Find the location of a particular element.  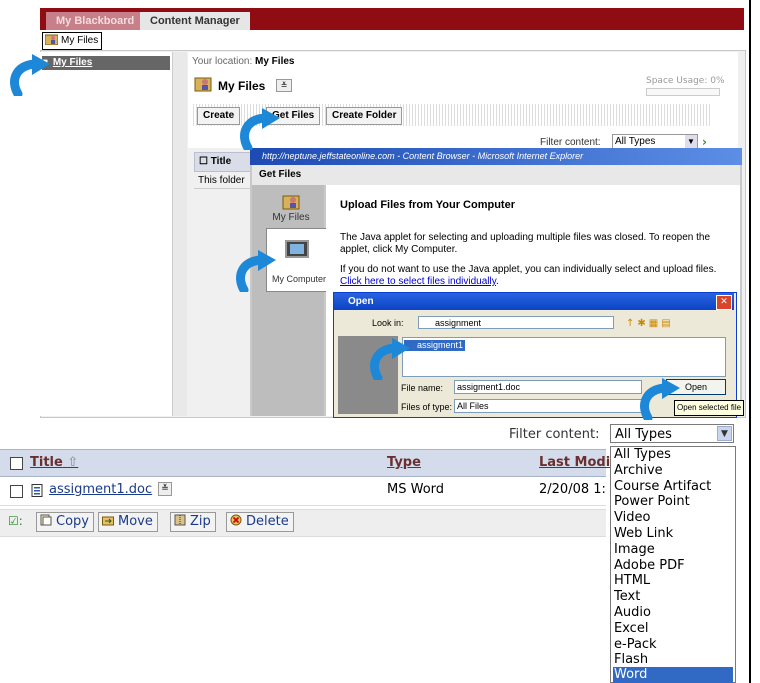

dropdown-option: HTML is located at coordinates (673, 581).